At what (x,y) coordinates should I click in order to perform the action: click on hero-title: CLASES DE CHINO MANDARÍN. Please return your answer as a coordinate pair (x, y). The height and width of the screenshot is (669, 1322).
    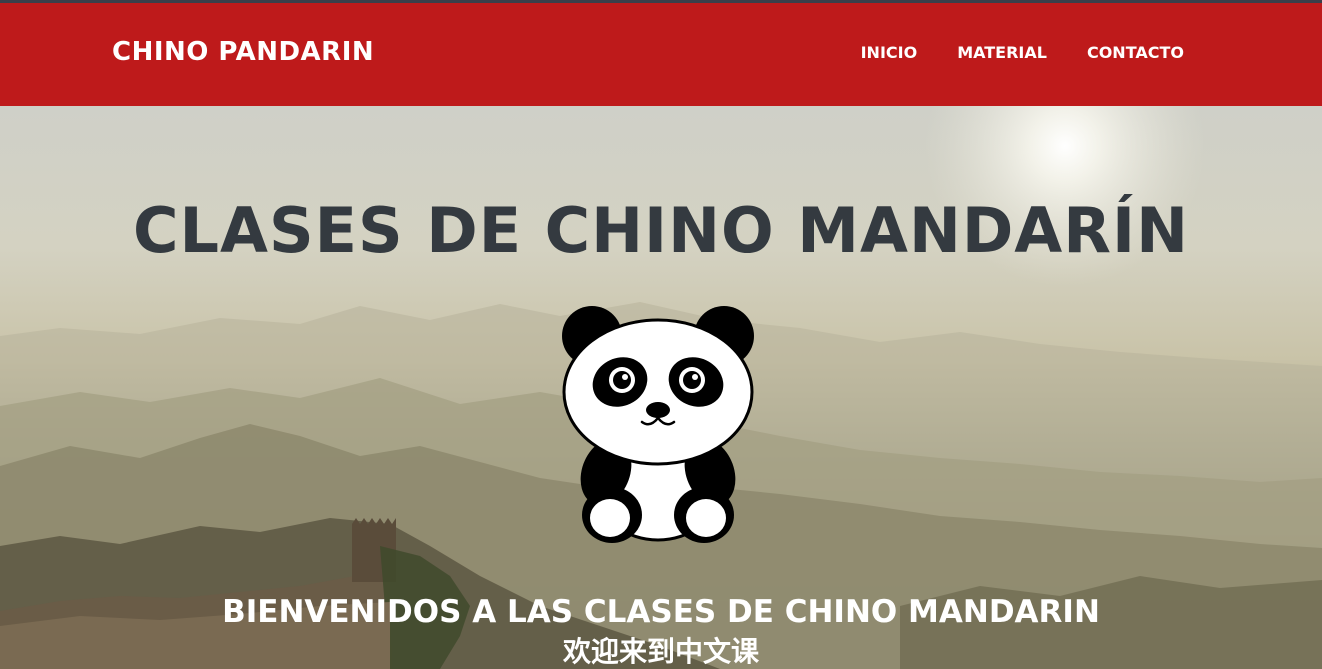
    Looking at the image, I should click on (661, 230).